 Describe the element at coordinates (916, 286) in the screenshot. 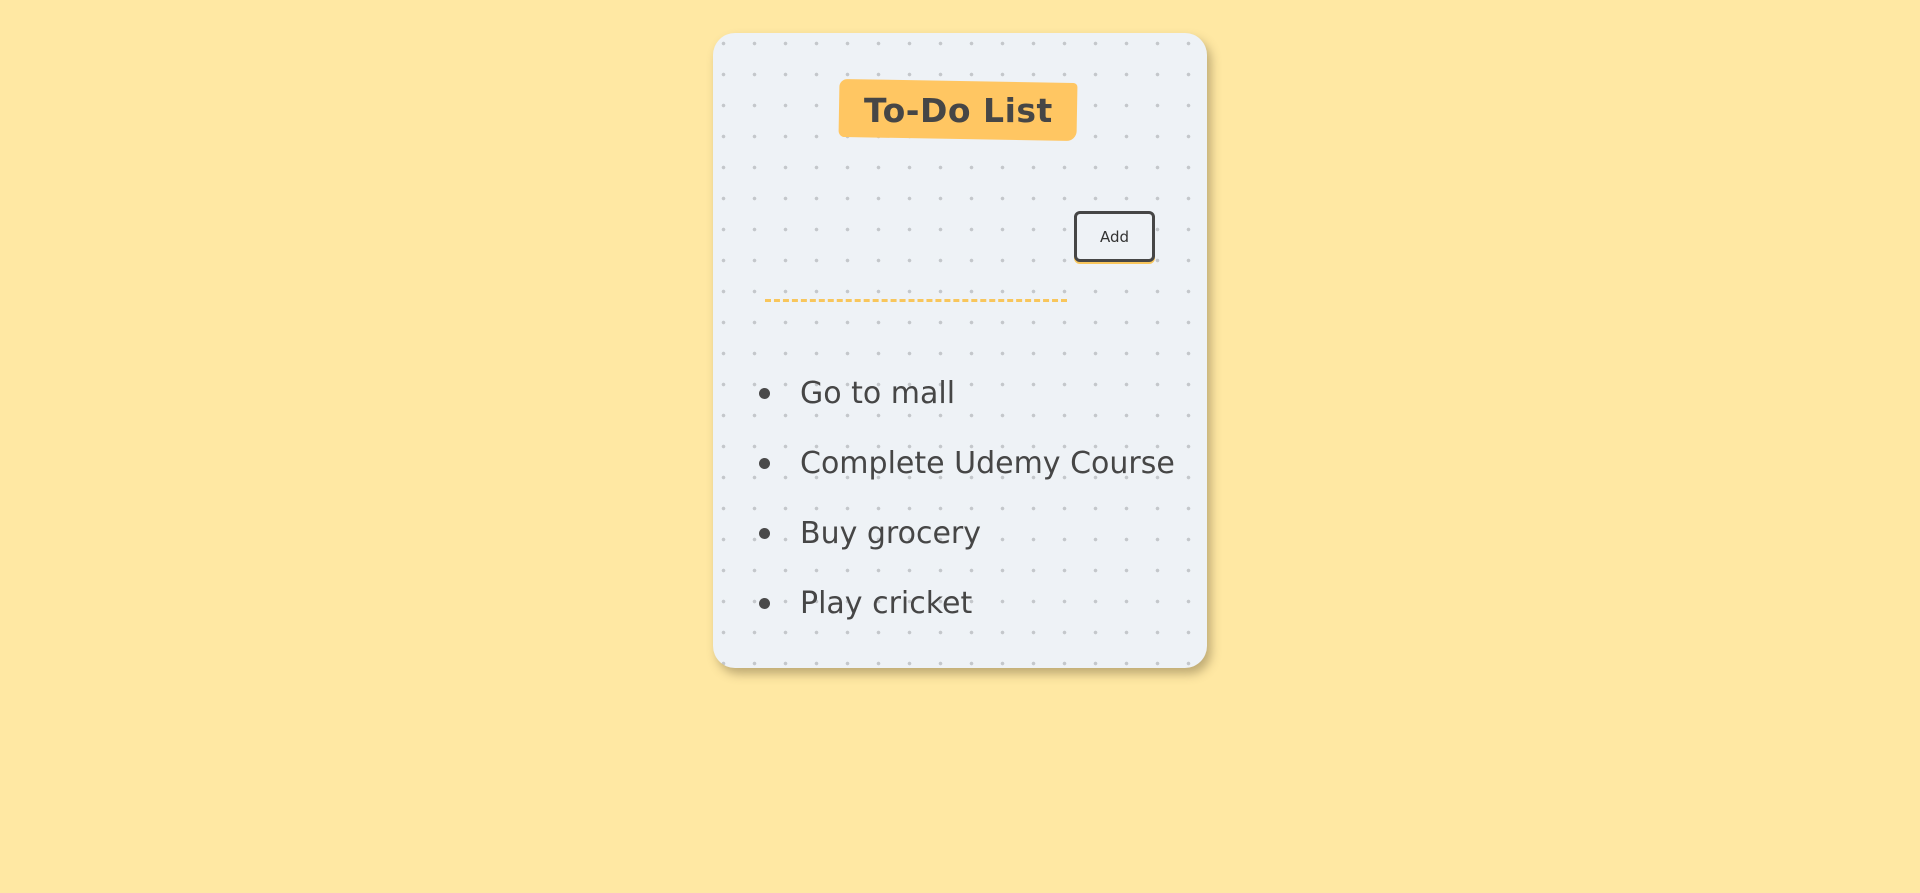

I see `todo-input` at that location.